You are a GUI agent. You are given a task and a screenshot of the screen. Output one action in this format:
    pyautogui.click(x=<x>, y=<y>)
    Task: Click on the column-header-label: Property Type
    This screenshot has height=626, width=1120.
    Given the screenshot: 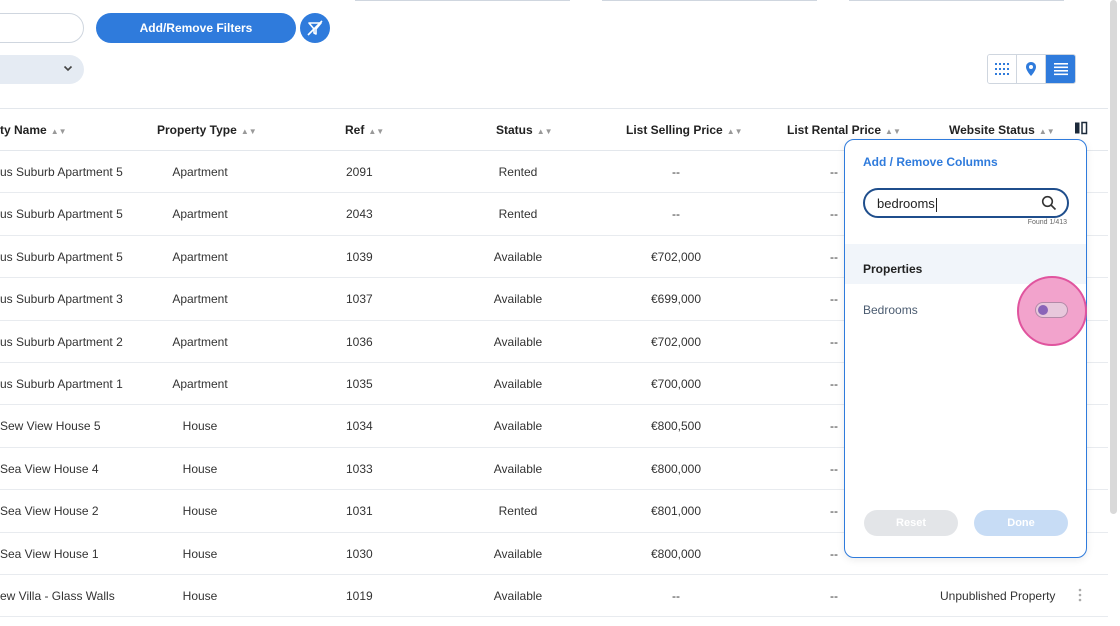 What is the action you would take?
    pyautogui.click(x=197, y=130)
    